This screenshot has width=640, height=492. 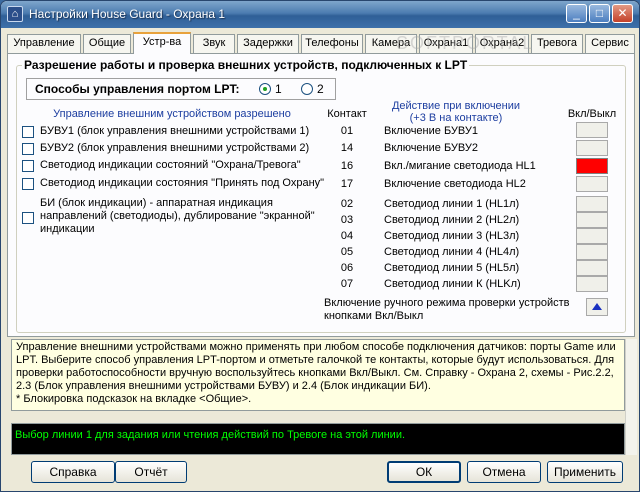 I want to click on contact-number: 14, so click(x=347, y=148).